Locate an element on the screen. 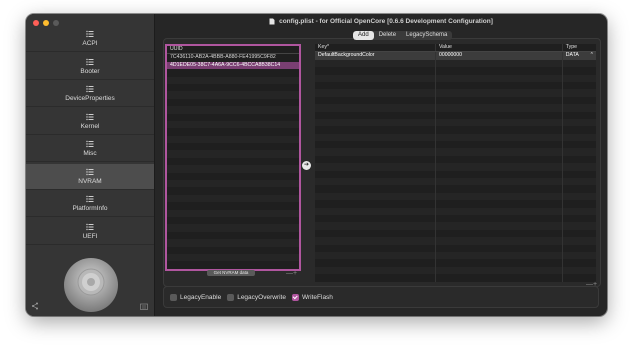 The height and width of the screenshot is (350, 632). share-icon is located at coordinates (35, 306).